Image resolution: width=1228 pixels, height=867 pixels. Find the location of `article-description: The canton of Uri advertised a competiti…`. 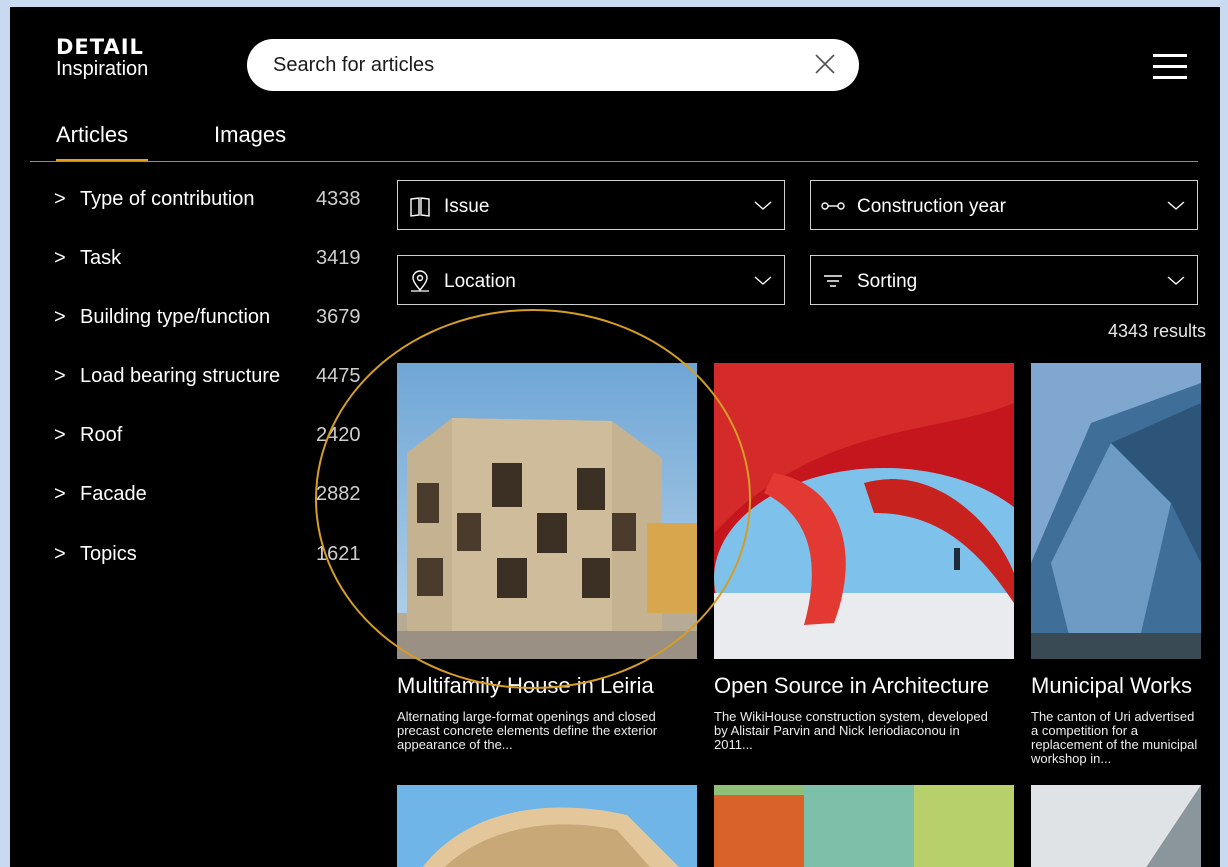

article-description: The canton of Uri advertised a competiti… is located at coordinates (1114, 738).